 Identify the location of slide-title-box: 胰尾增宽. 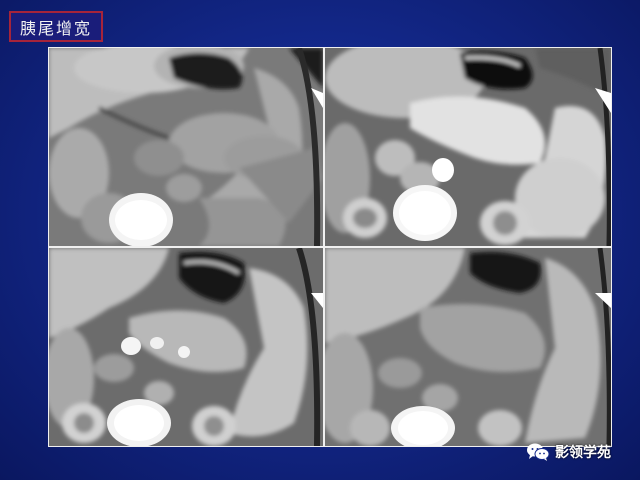
(56, 26).